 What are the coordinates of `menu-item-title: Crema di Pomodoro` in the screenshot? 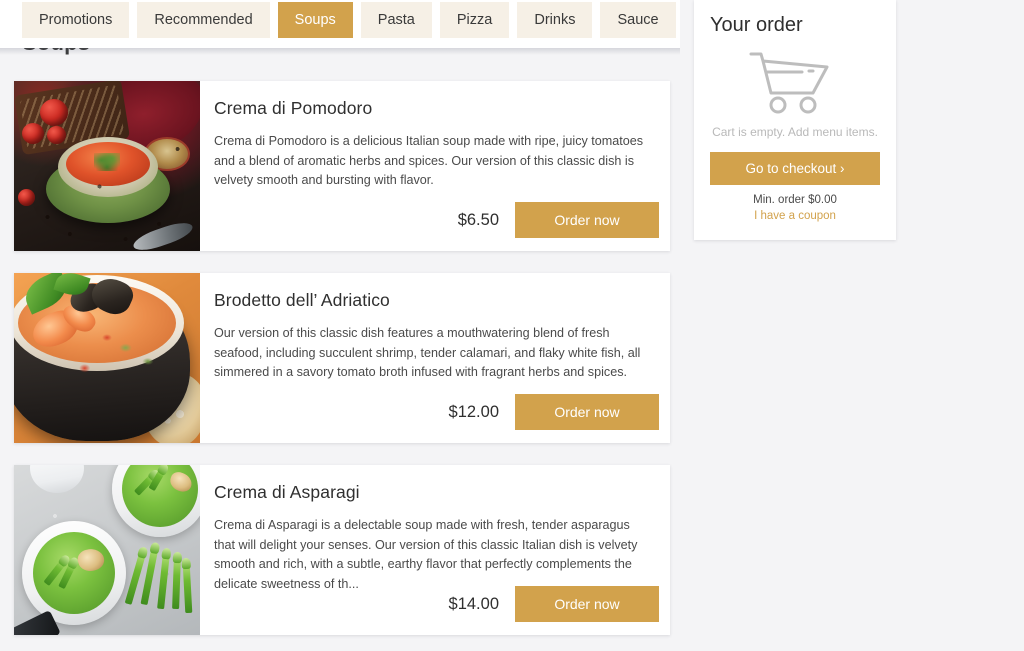 It's located at (293, 108).